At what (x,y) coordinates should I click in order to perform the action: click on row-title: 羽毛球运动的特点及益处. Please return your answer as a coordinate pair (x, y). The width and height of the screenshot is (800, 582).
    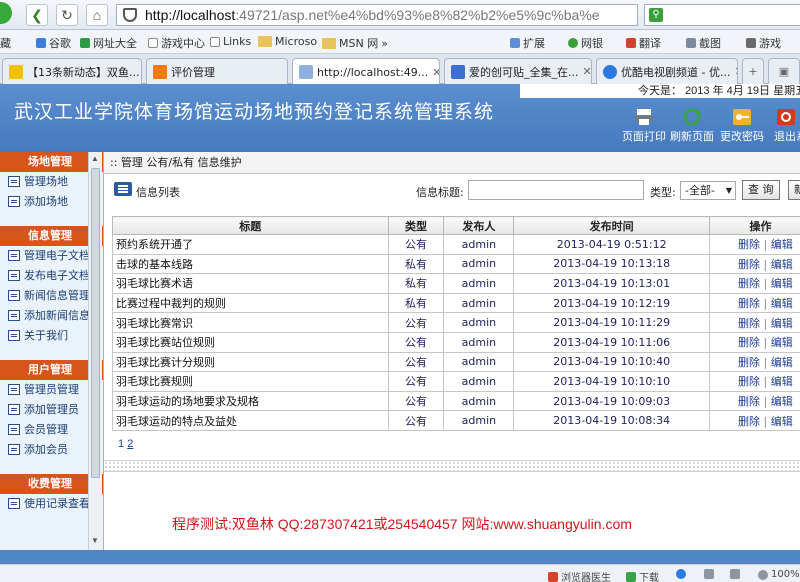
    Looking at the image, I should click on (250, 420).